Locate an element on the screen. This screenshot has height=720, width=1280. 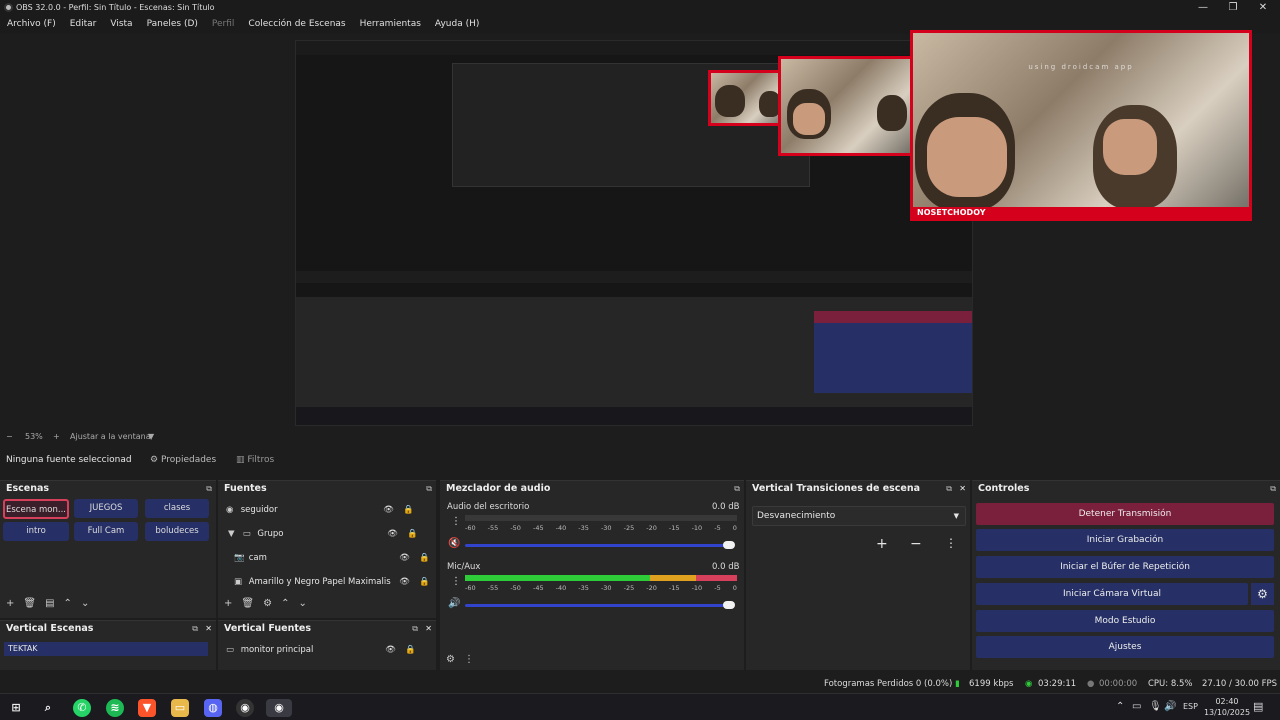
mic-aux-volume-slider is located at coordinates (597, 605).